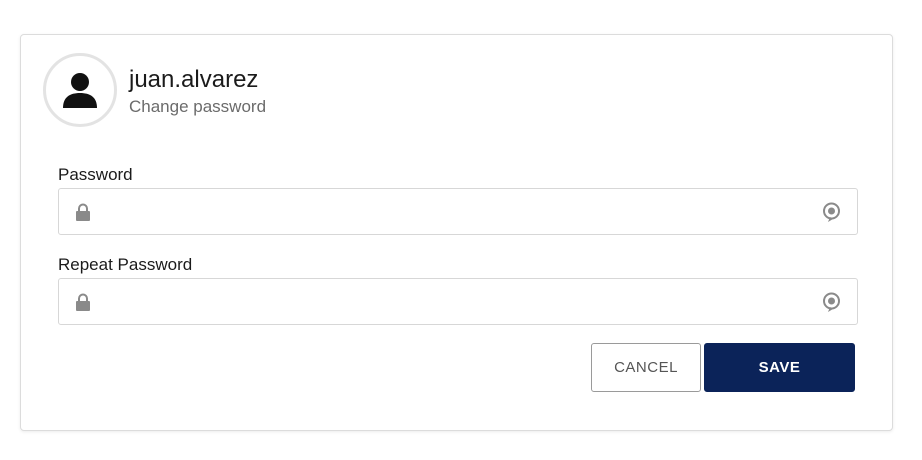 The image size is (922, 460). I want to click on repeat-password-field, so click(458, 302).